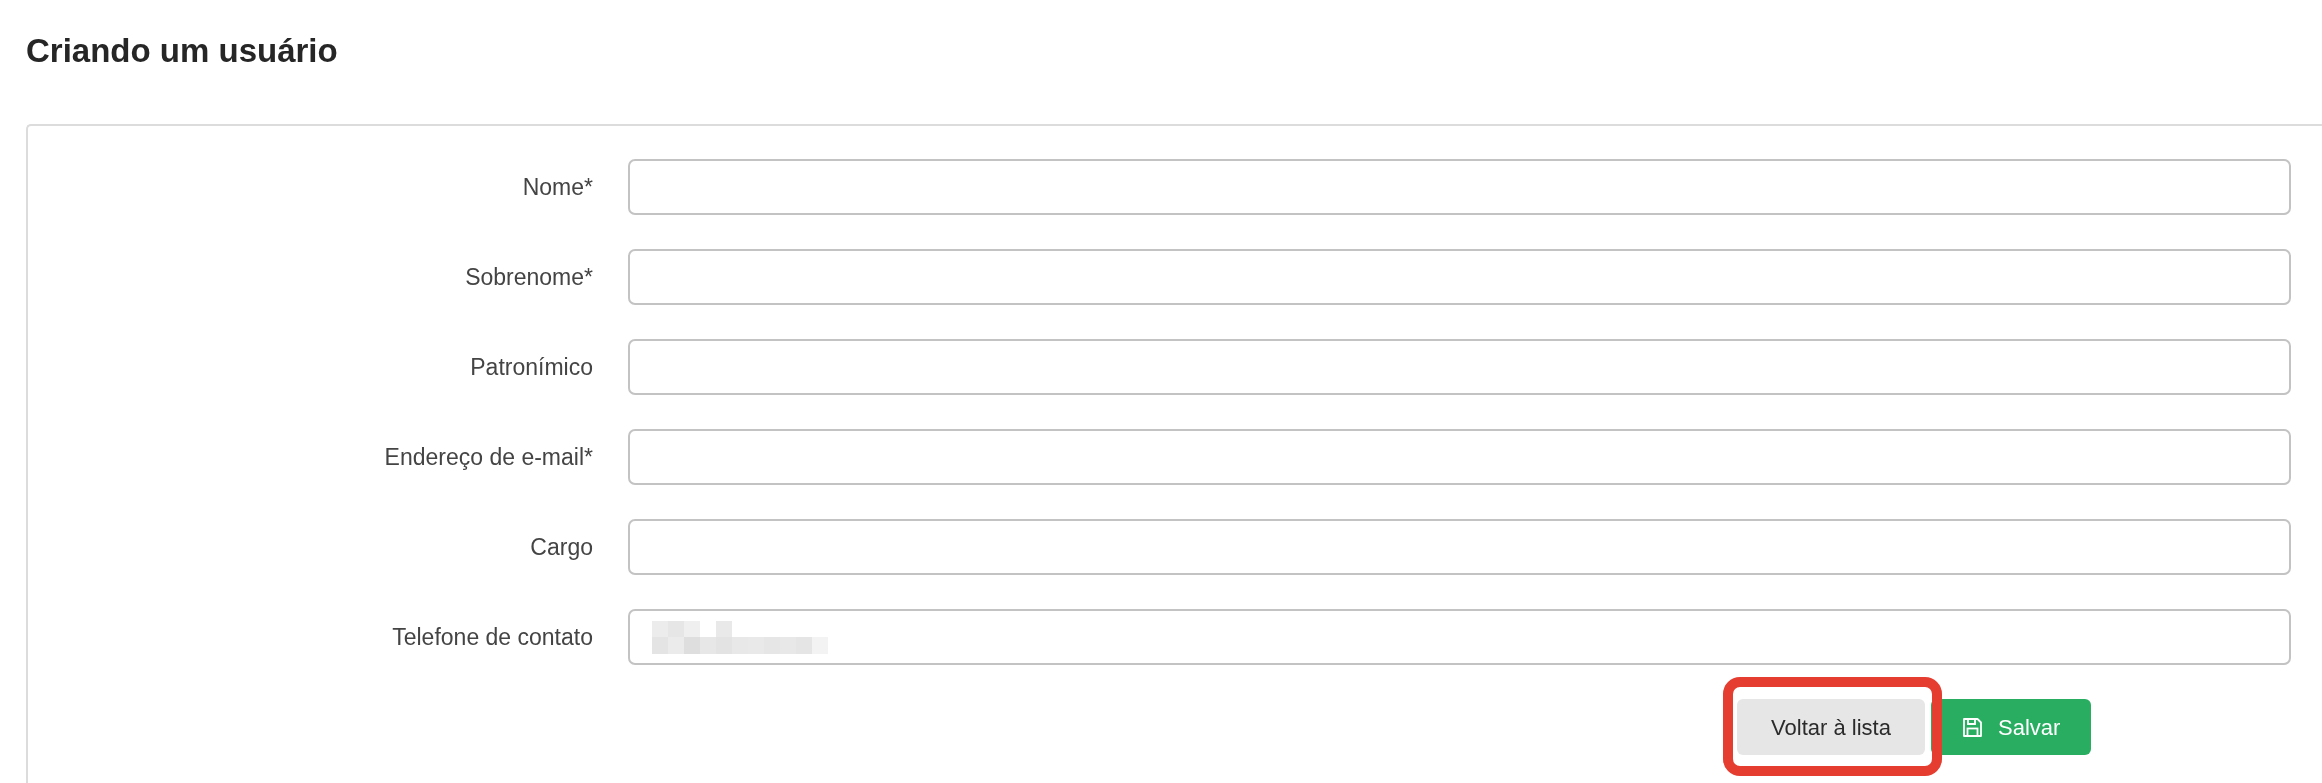 The image size is (2322, 783). Describe the element at coordinates (1972, 727) in the screenshot. I see `save-icon` at that location.